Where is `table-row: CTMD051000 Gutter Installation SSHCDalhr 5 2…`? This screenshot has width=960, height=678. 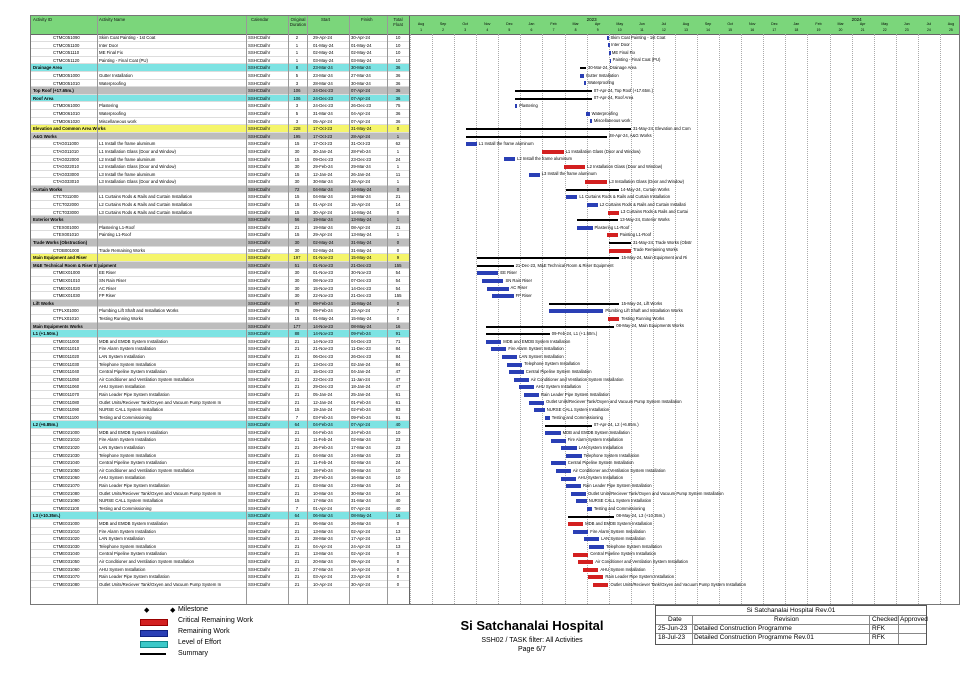 table-row: CTMD051000 Gutter Installation SSHCDalhr 5 2… is located at coordinates (220, 76).